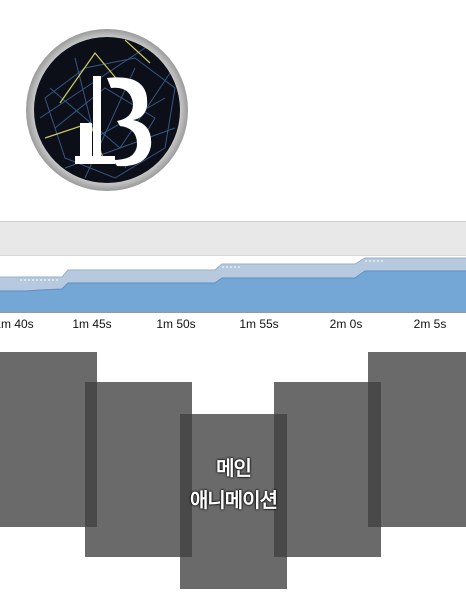 The height and width of the screenshot is (600, 466). I want to click on memory-area-chart, so click(233, 285).